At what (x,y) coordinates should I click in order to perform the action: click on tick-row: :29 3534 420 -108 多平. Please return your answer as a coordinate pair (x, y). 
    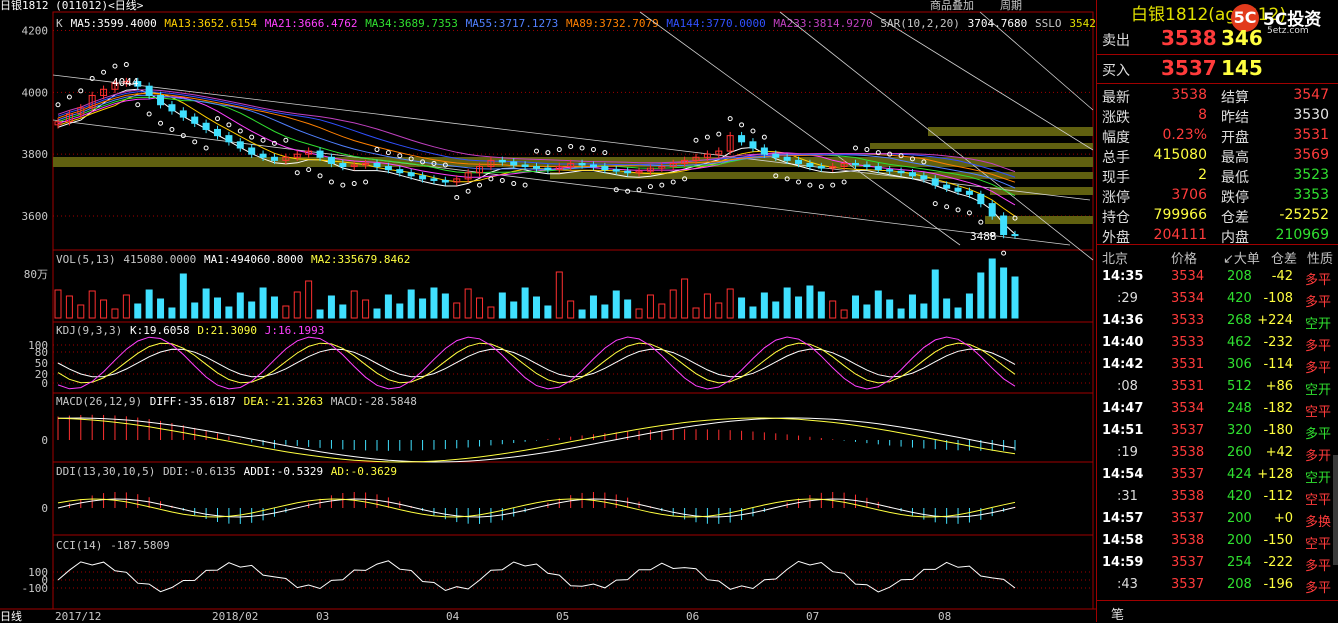
    Looking at the image, I should click on (1217, 299).